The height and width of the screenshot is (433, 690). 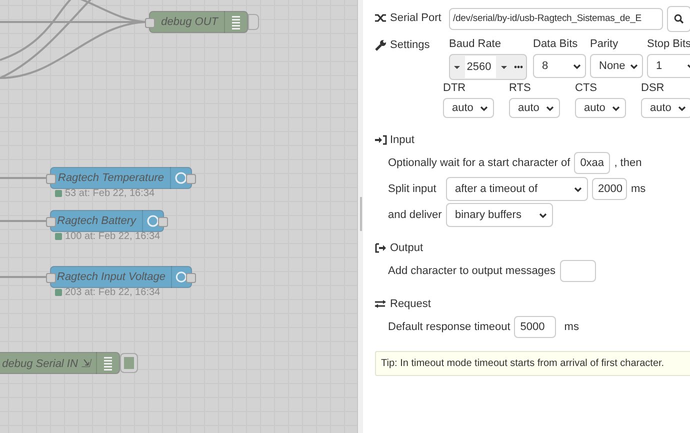 I want to click on shuffle-icon, so click(x=381, y=18).